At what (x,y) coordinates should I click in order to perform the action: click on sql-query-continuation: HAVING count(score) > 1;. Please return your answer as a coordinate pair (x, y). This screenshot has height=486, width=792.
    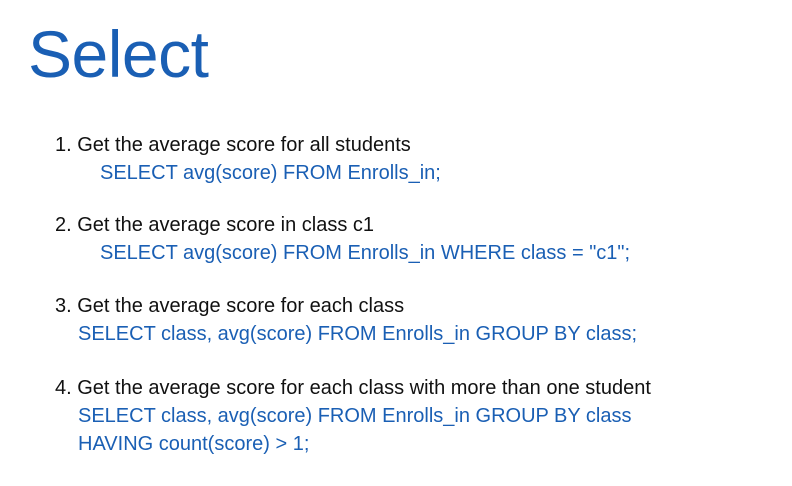
    Looking at the image, I should click on (194, 444).